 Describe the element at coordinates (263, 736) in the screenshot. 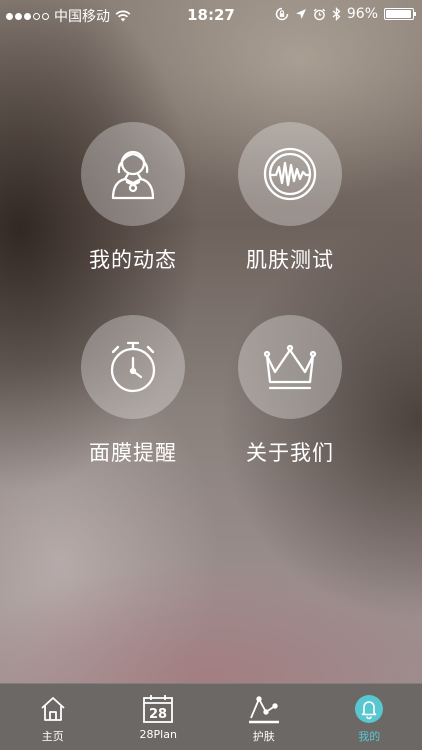

I see `tab-label: 护肤` at that location.